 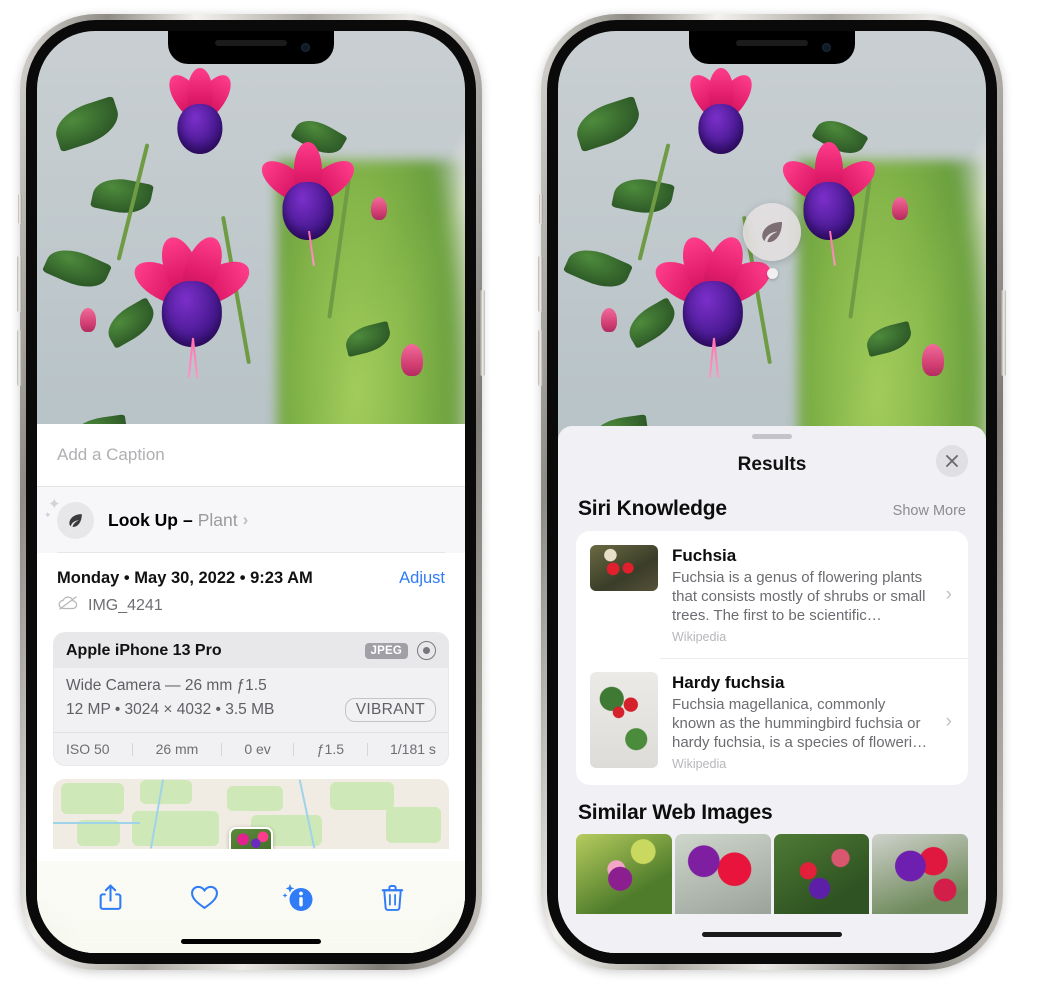 I want to click on photo-filename: IMG_4241, so click(x=125, y=605).